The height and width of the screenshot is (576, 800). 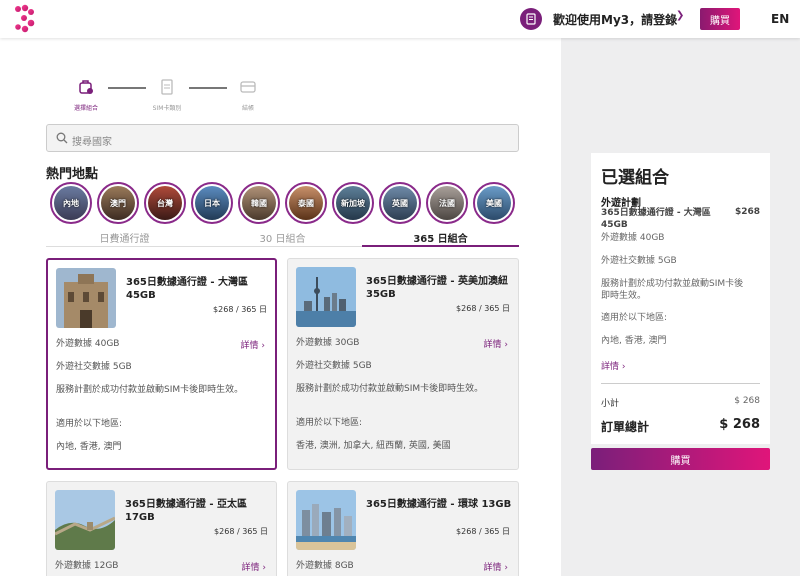 What do you see at coordinates (87, 566) in the screenshot?
I see `plan-data: 外遊數據 12GB` at bounding box center [87, 566].